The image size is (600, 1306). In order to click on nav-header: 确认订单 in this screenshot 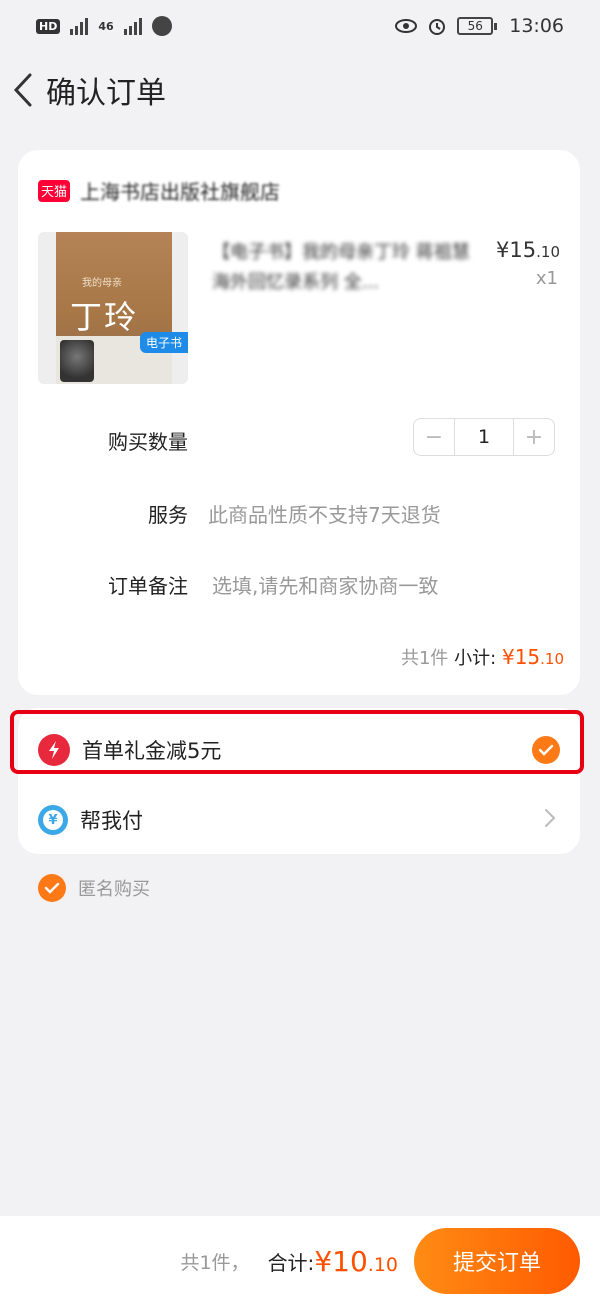, I will do `click(300, 90)`.